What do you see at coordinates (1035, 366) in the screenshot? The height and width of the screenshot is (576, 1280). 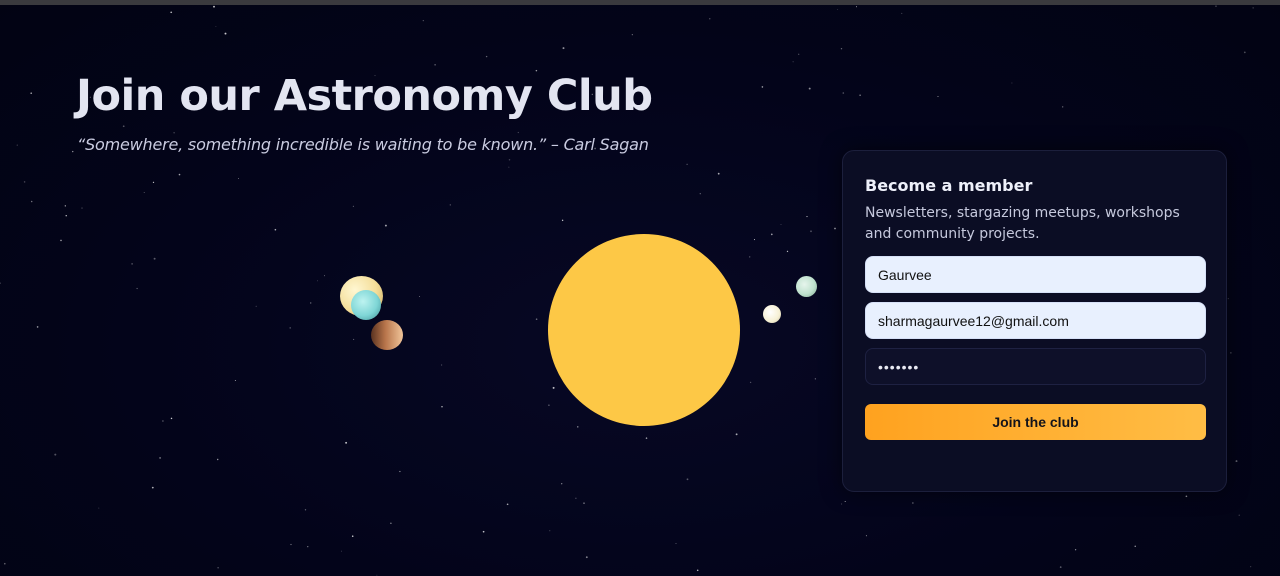 I see `password-input` at bounding box center [1035, 366].